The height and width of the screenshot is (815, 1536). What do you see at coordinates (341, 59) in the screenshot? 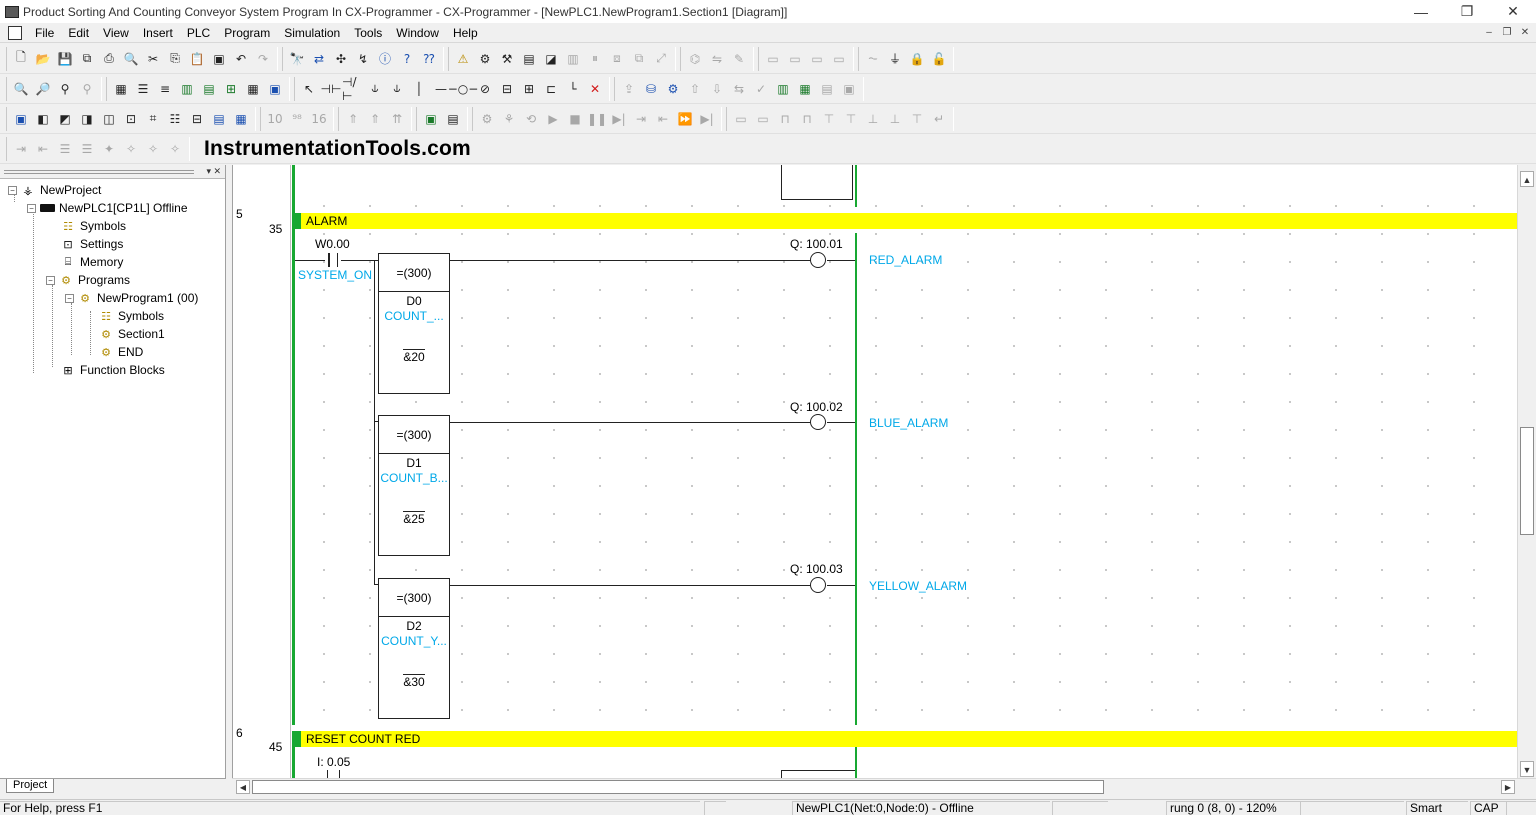
I see `cross-ref-icon: ✣` at bounding box center [341, 59].